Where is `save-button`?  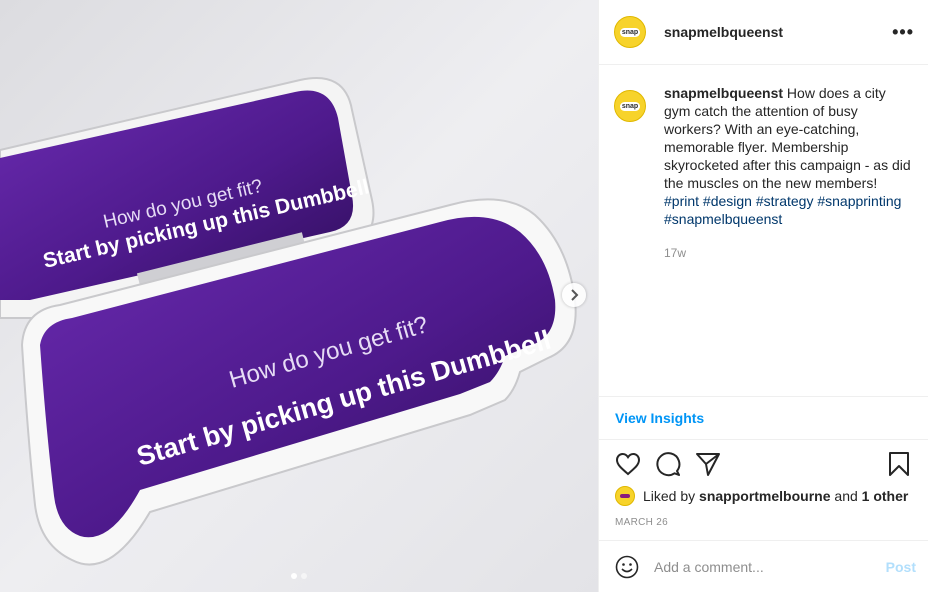 save-button is located at coordinates (899, 464).